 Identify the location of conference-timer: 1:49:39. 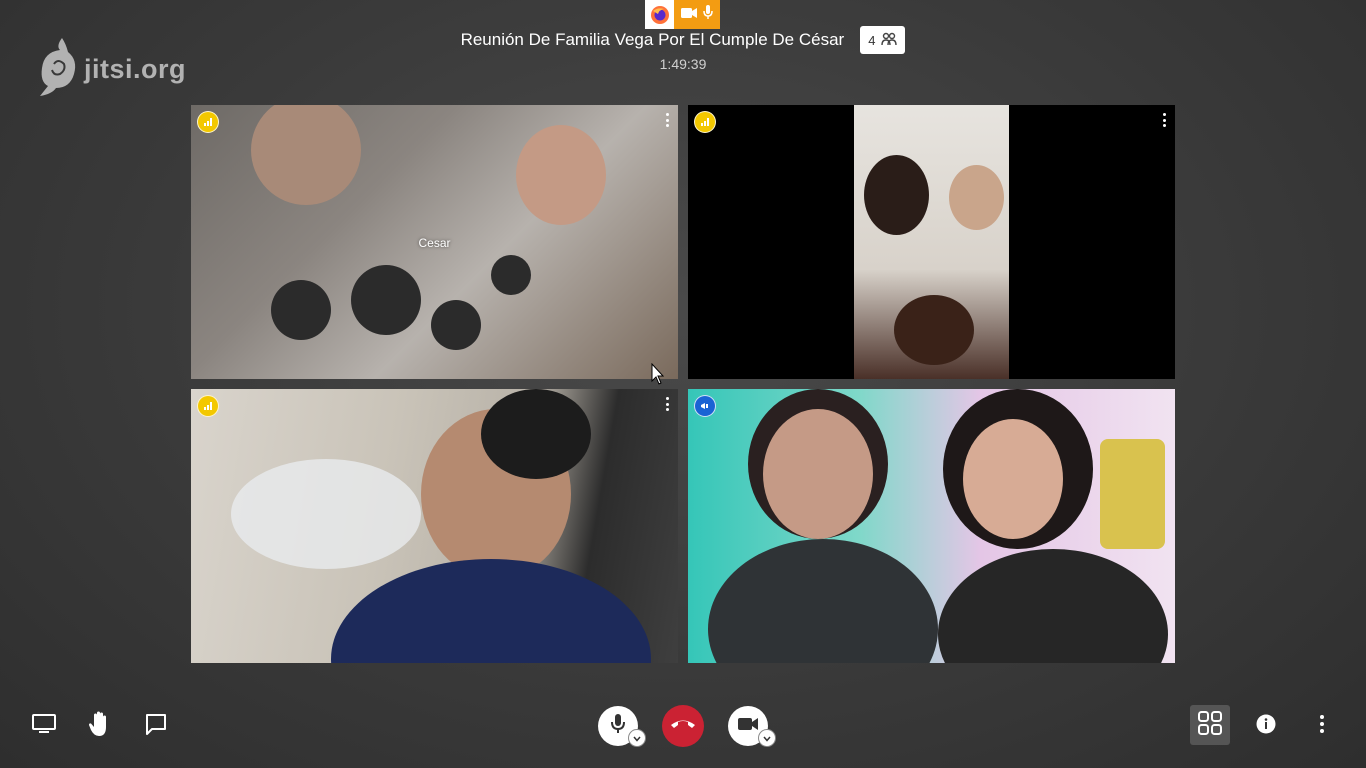
(683, 64).